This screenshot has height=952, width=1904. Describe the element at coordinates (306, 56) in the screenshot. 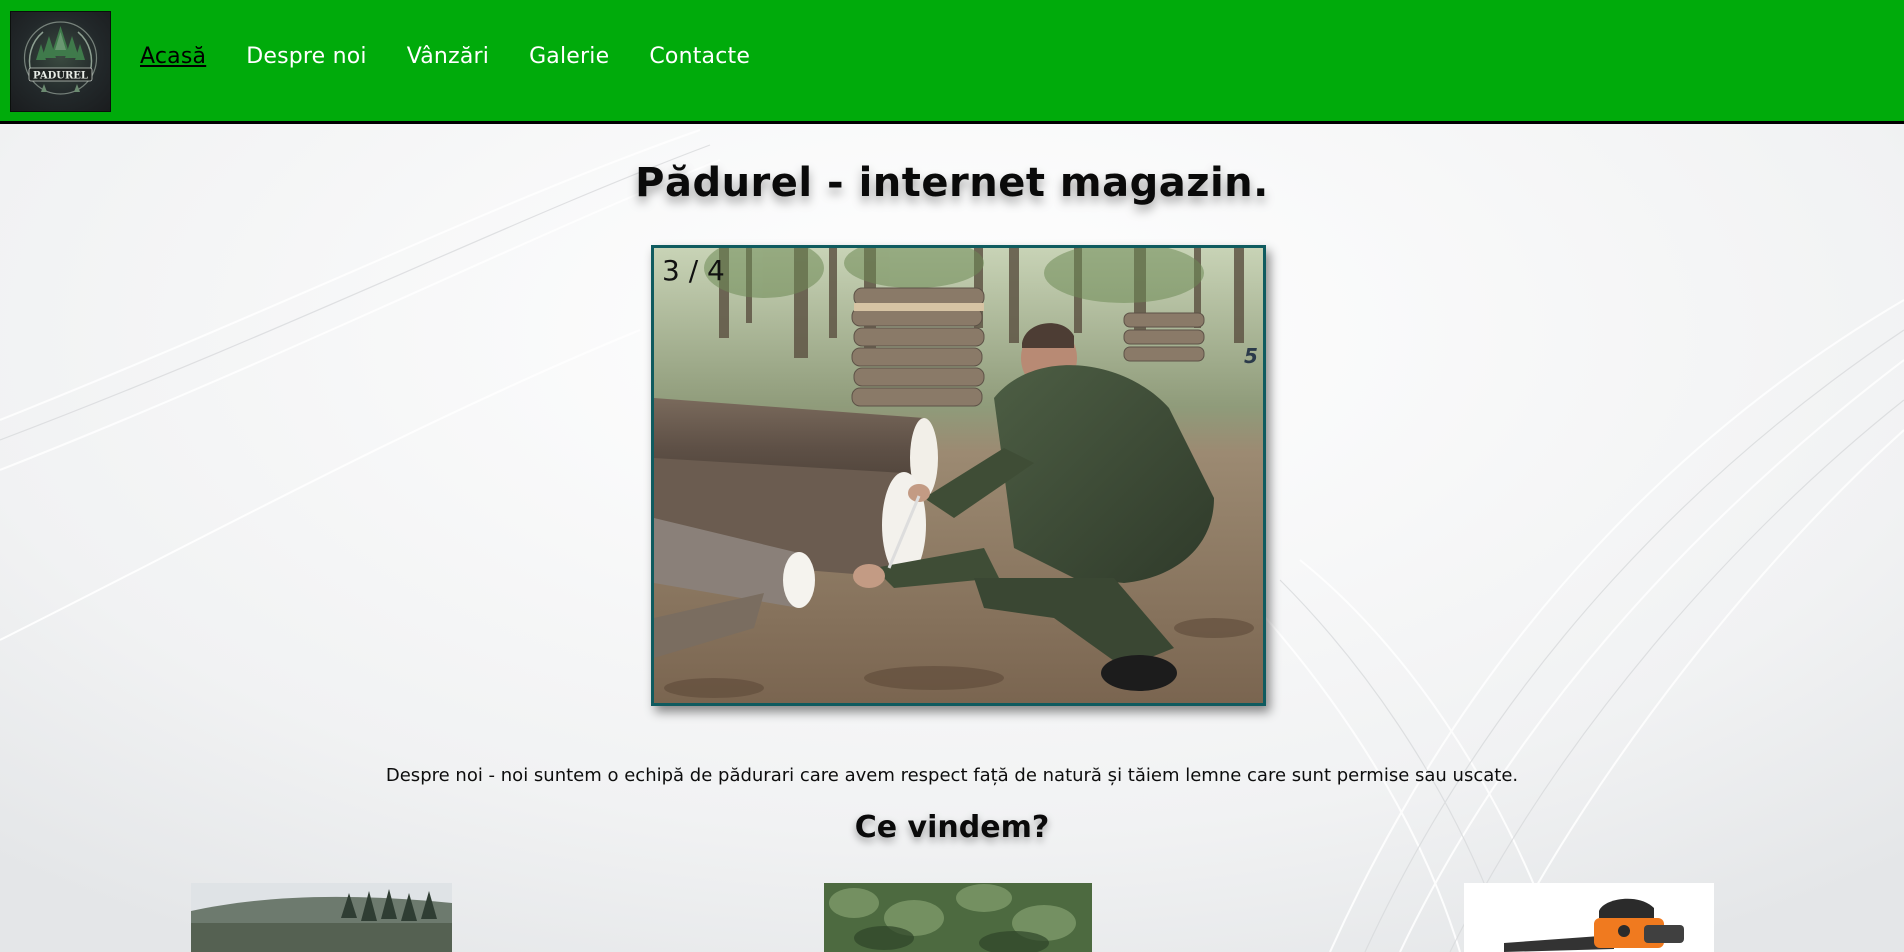

I see `nav-item-about: Despre noi` at that location.